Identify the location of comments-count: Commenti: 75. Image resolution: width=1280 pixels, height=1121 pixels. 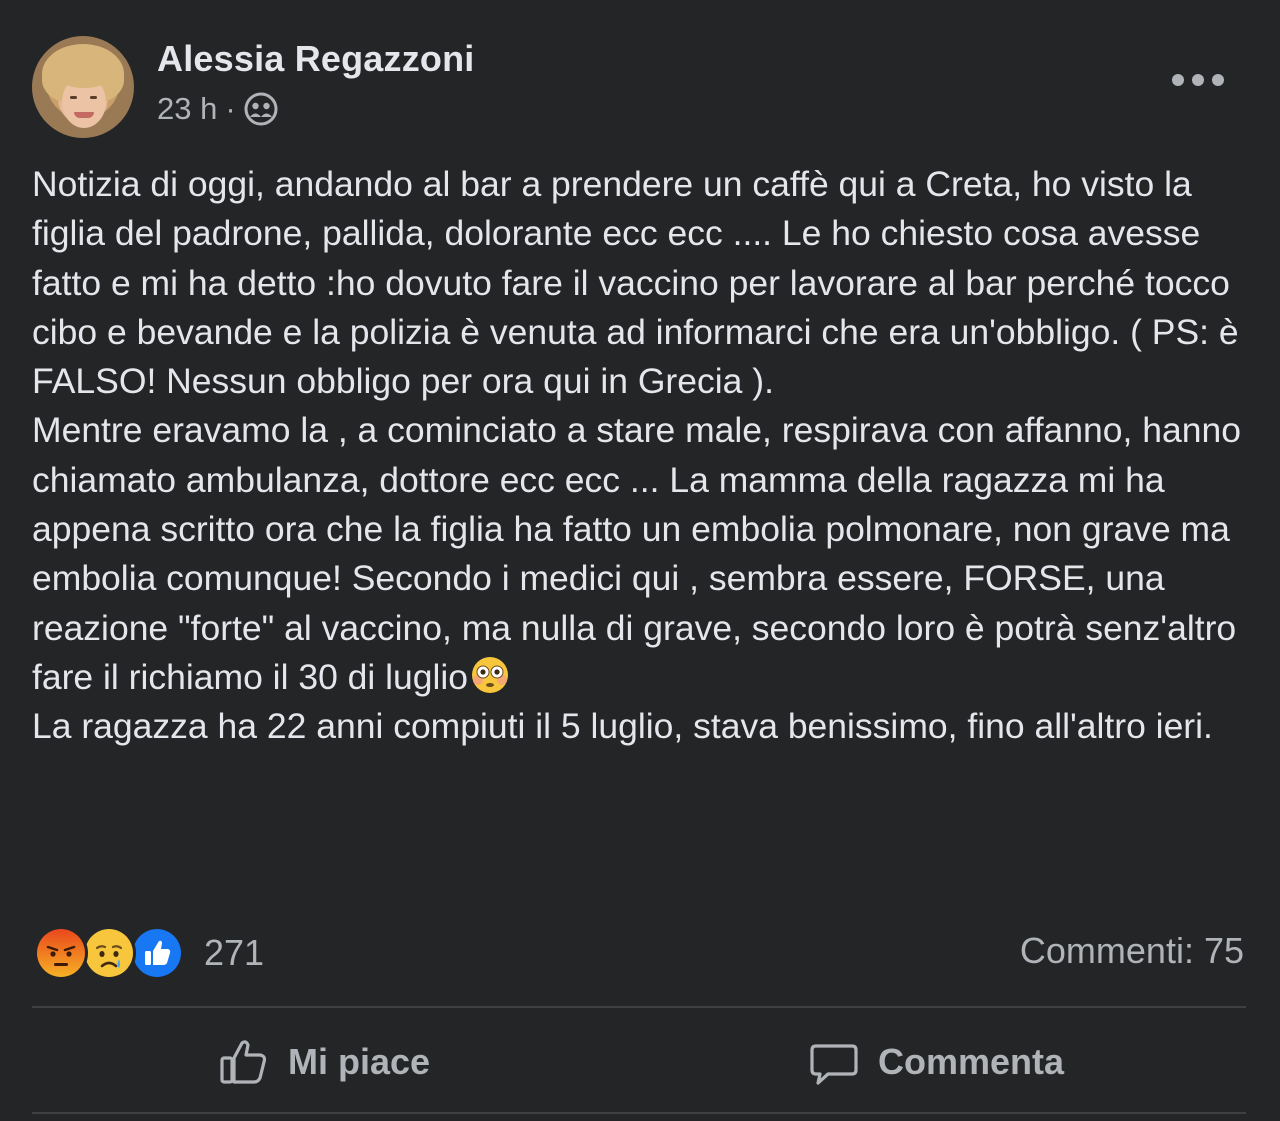
(1132, 951).